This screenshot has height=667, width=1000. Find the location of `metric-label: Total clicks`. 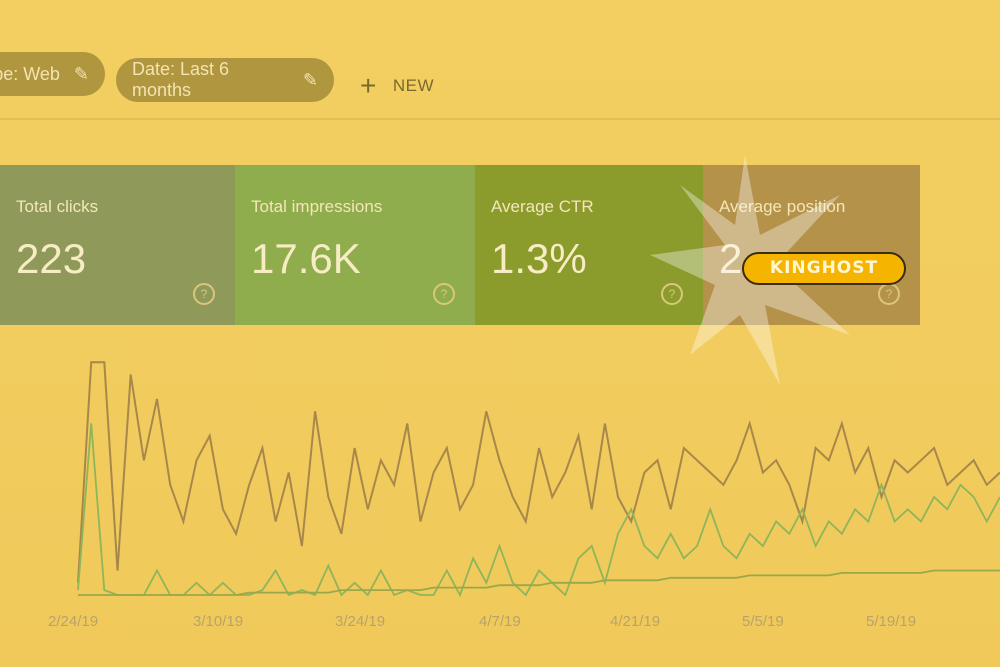

metric-label: Total clicks is located at coordinates (57, 206).